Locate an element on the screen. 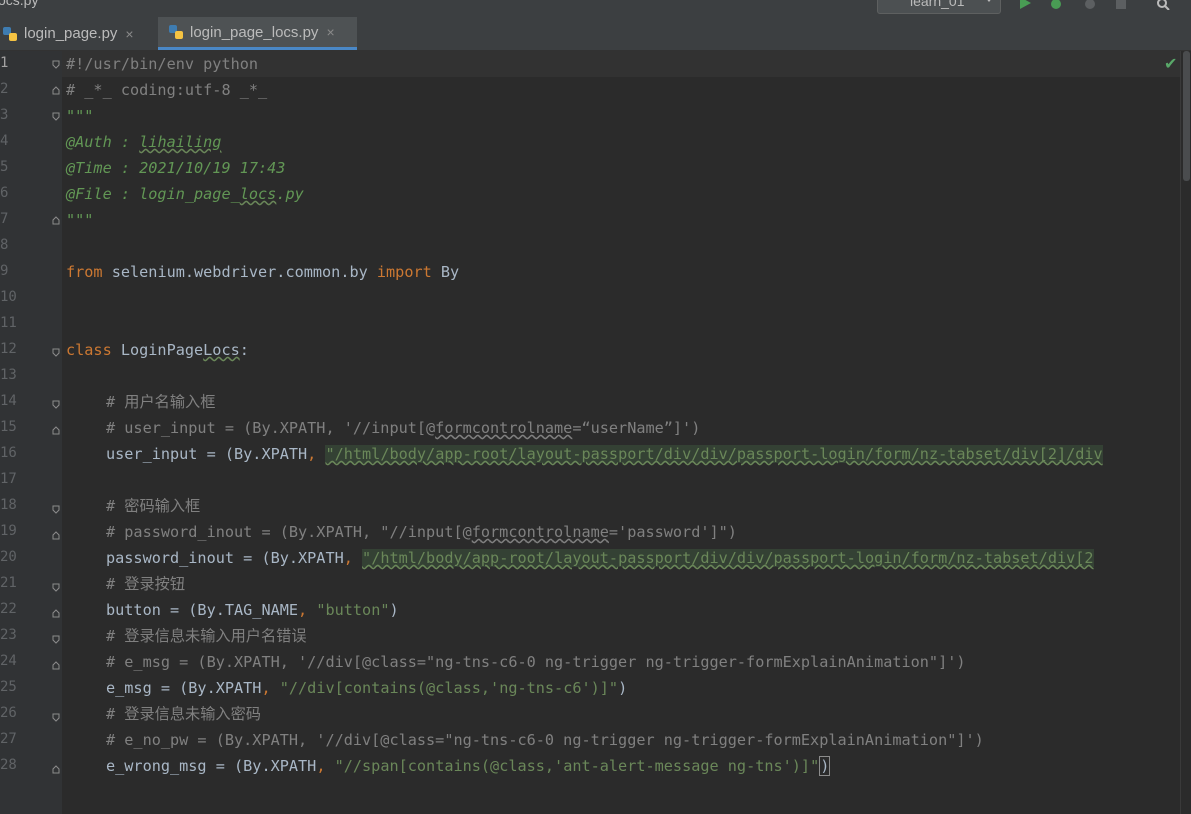 The image size is (1191, 814). code-line: button = (By.TAG_NAME, "button") is located at coordinates (252, 610).